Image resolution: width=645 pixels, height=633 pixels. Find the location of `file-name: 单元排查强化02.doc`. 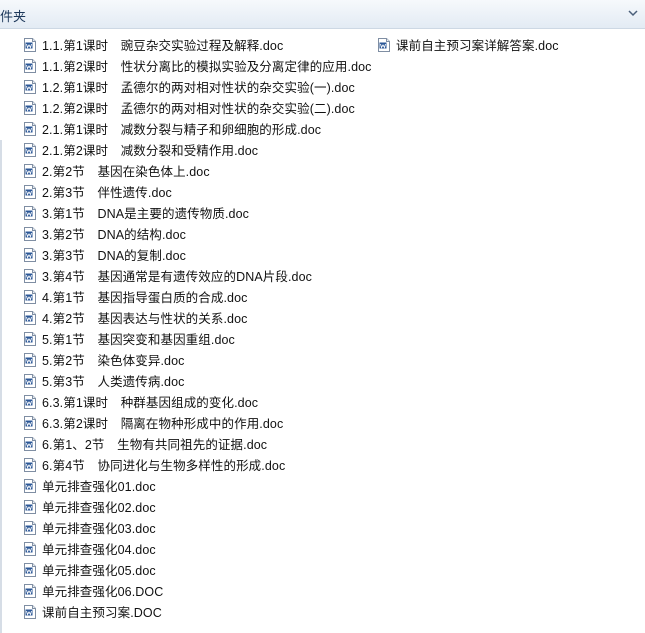

file-name: 单元排查强化02.doc is located at coordinates (99, 508).